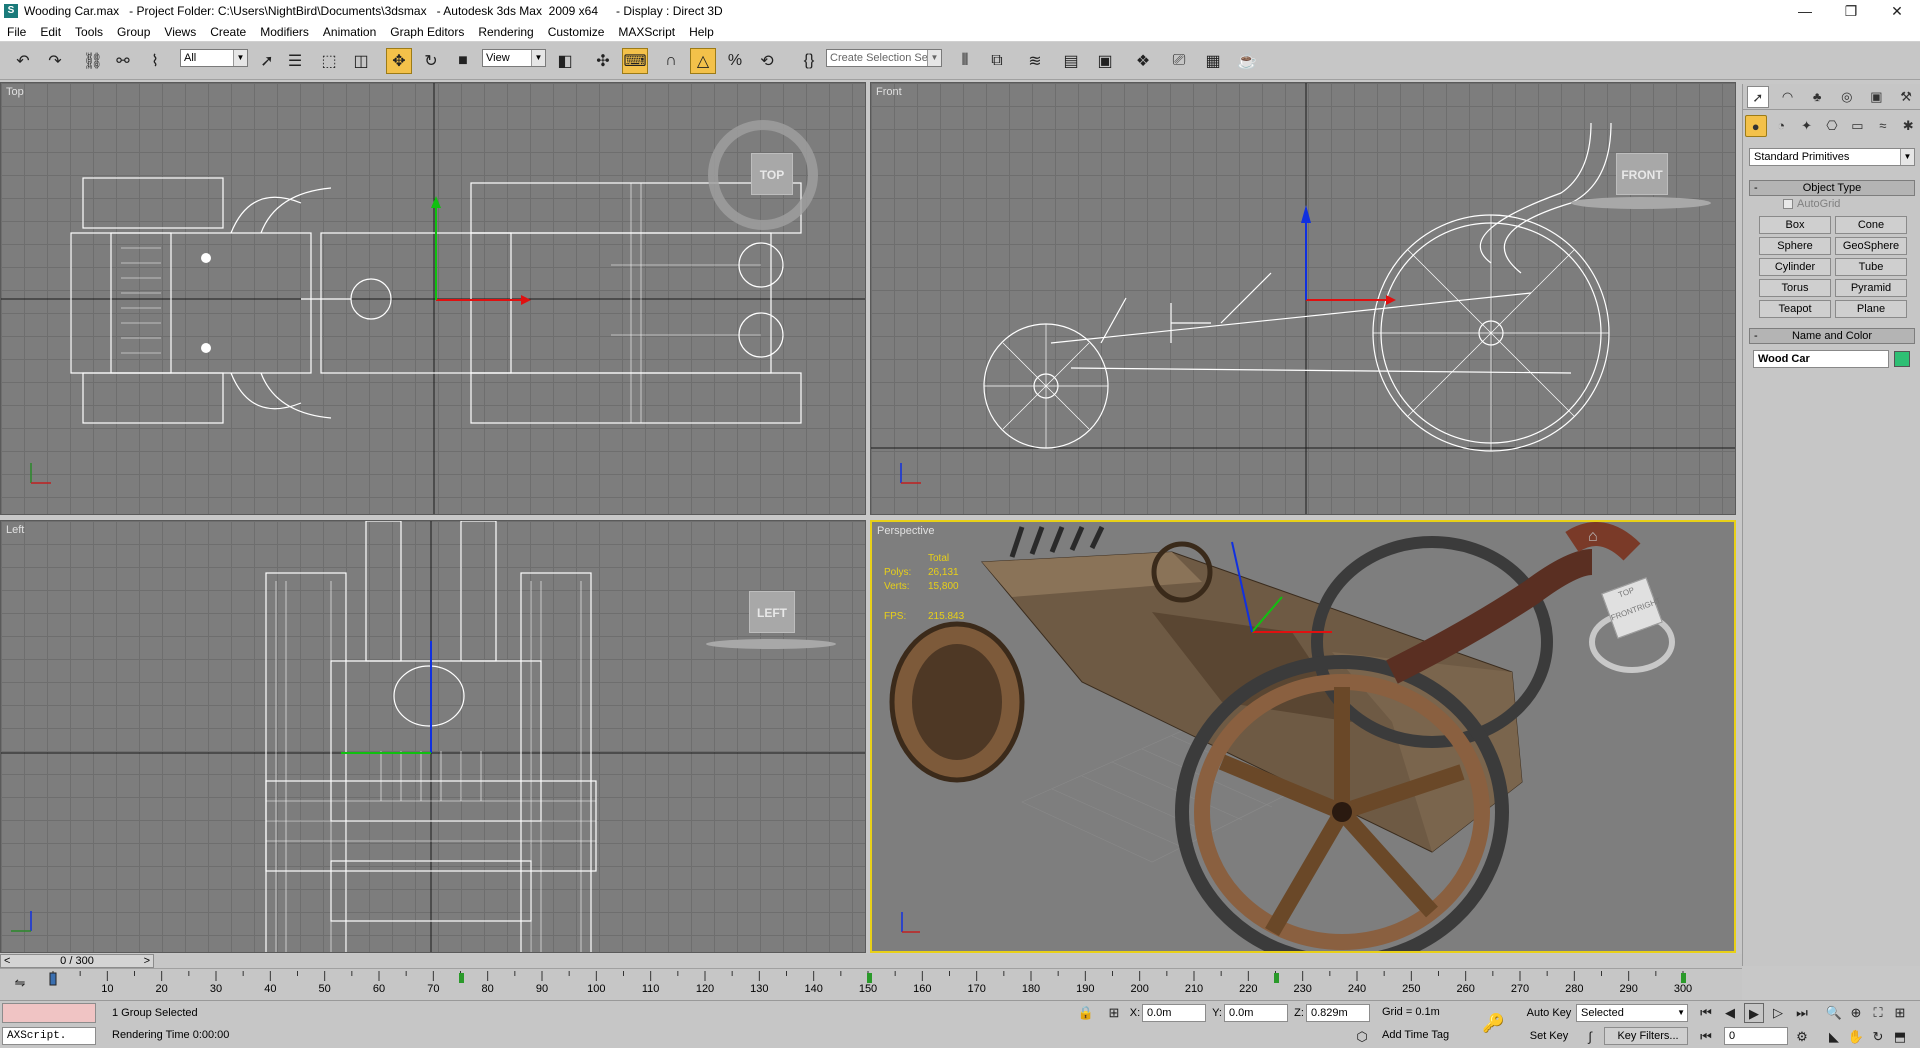  I want to click on add-time-tag-button: Add Time Tag, so click(1428, 1036).